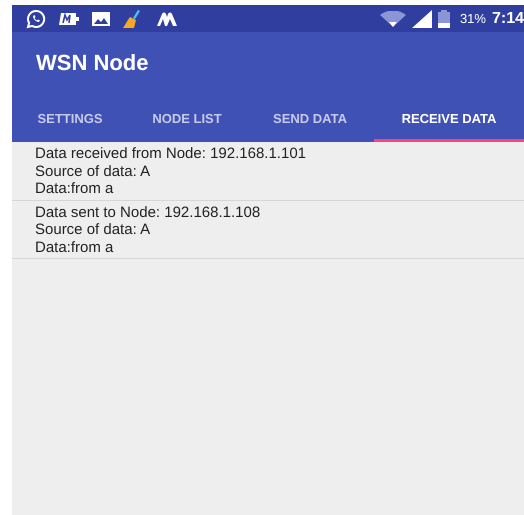 This screenshot has height=515, width=524. Describe the element at coordinates (449, 118) in the screenshot. I see `tab: RECEIVE DATA` at that location.